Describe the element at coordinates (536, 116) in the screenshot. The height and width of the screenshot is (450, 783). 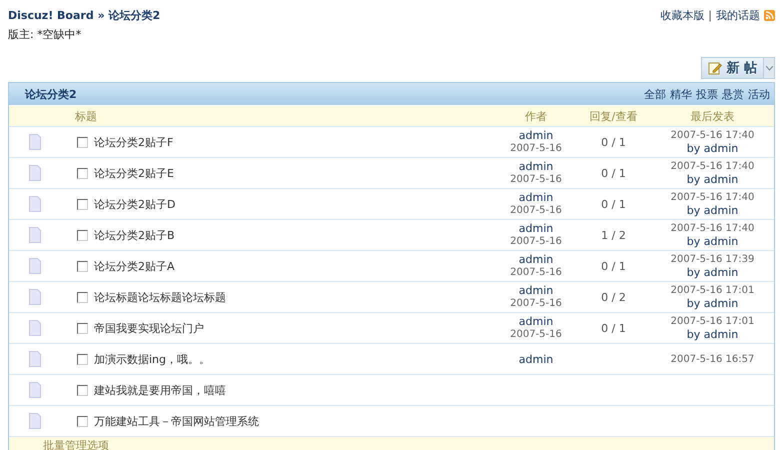
I see `column-header: 作者` at that location.